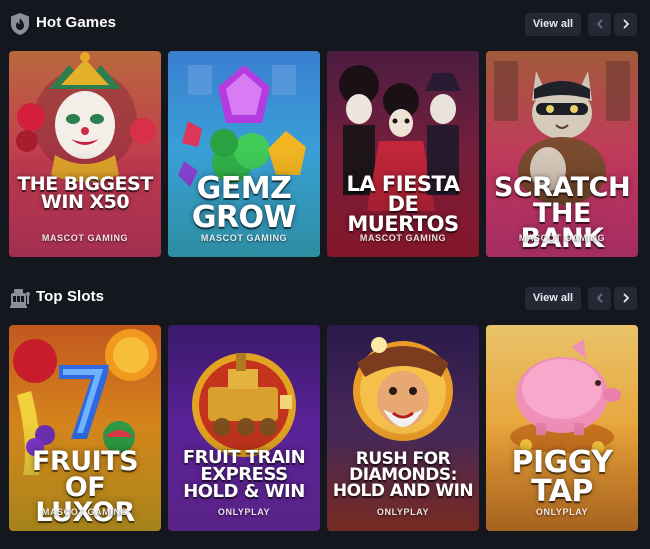 The height and width of the screenshot is (549, 650). I want to click on section-title: Top Slots, so click(70, 296).